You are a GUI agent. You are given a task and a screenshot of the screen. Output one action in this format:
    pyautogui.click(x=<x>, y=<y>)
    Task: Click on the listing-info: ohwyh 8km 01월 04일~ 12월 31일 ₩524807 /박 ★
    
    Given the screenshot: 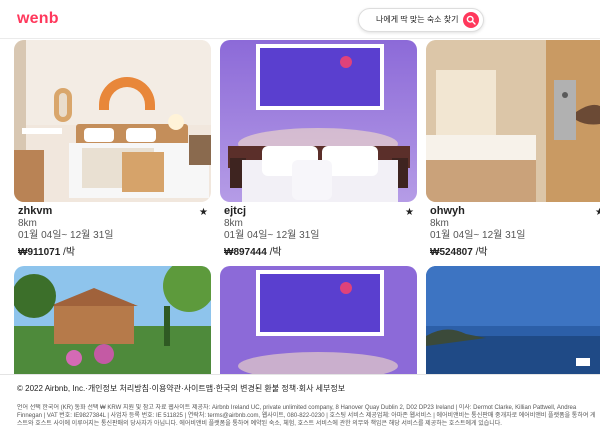 What is the action you would take?
    pyautogui.click(x=515, y=232)
    